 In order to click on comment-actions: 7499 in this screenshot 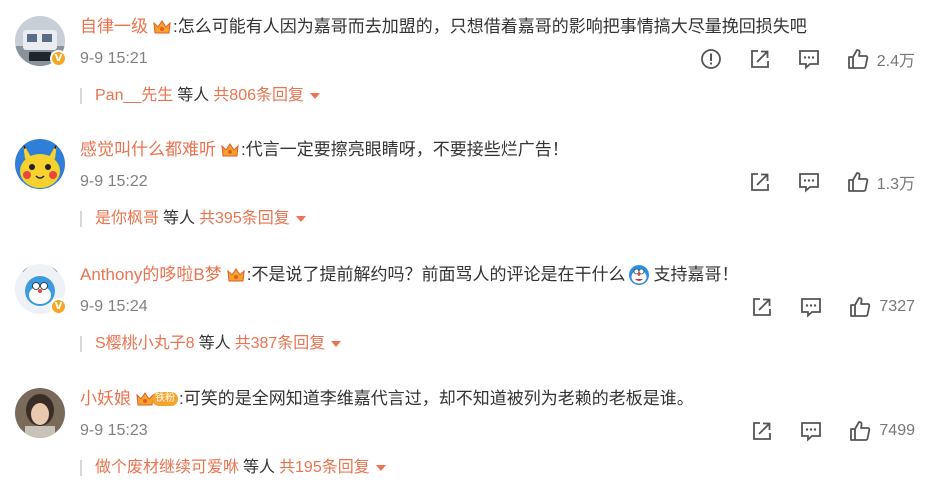, I will do `click(833, 431)`.